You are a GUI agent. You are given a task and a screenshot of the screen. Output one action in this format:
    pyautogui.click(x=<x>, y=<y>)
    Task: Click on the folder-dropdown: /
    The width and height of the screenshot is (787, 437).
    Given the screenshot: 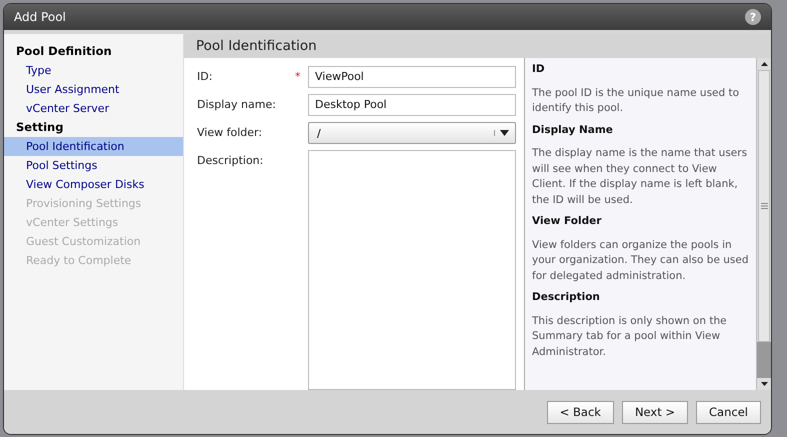 What is the action you would take?
    pyautogui.click(x=412, y=133)
    